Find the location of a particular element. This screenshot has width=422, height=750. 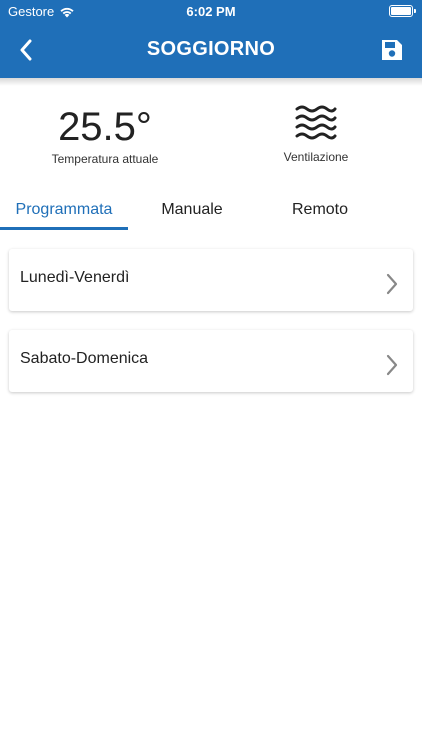

header-bar: Gestore 6:02 PM SOGGIORNO is located at coordinates (211, 39).